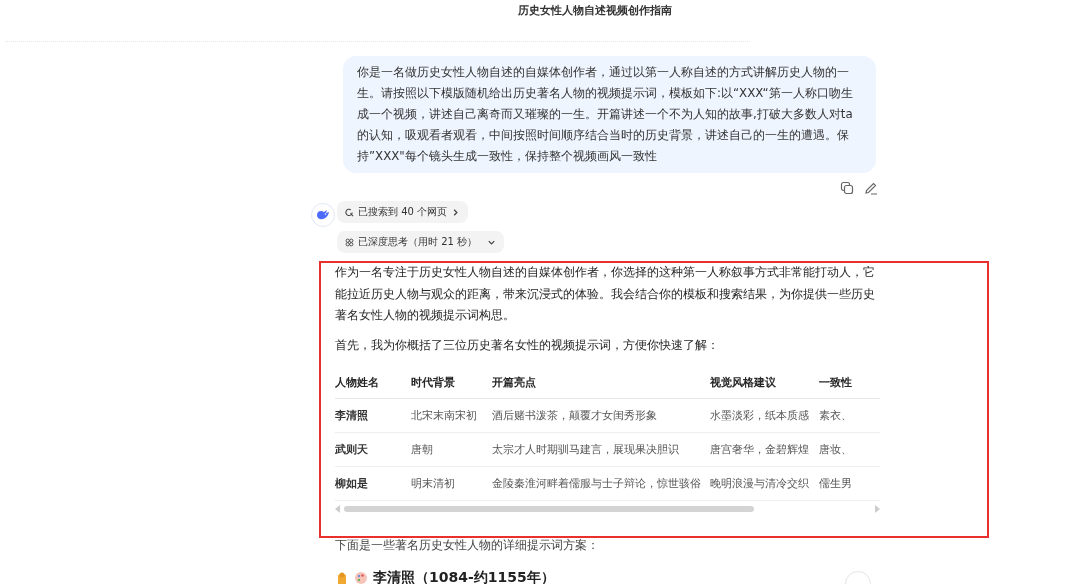  What do you see at coordinates (549, 509) in the screenshot?
I see `scrollbar-thumb` at bounding box center [549, 509].